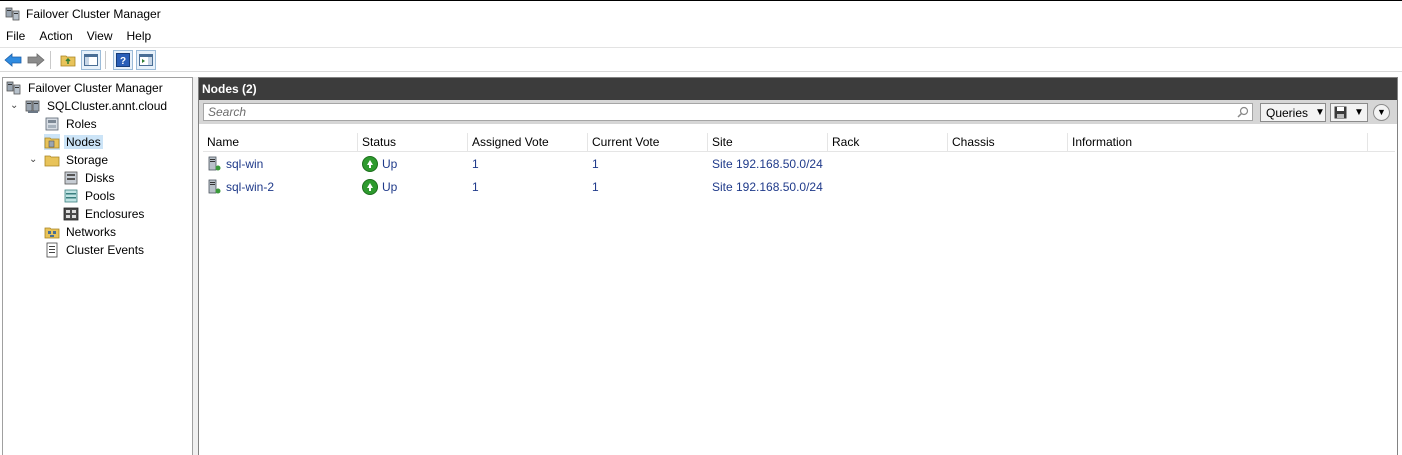 The width and height of the screenshot is (1402, 455). Describe the element at coordinates (413, 142) in the screenshot. I see `column-header-status: Status` at that location.